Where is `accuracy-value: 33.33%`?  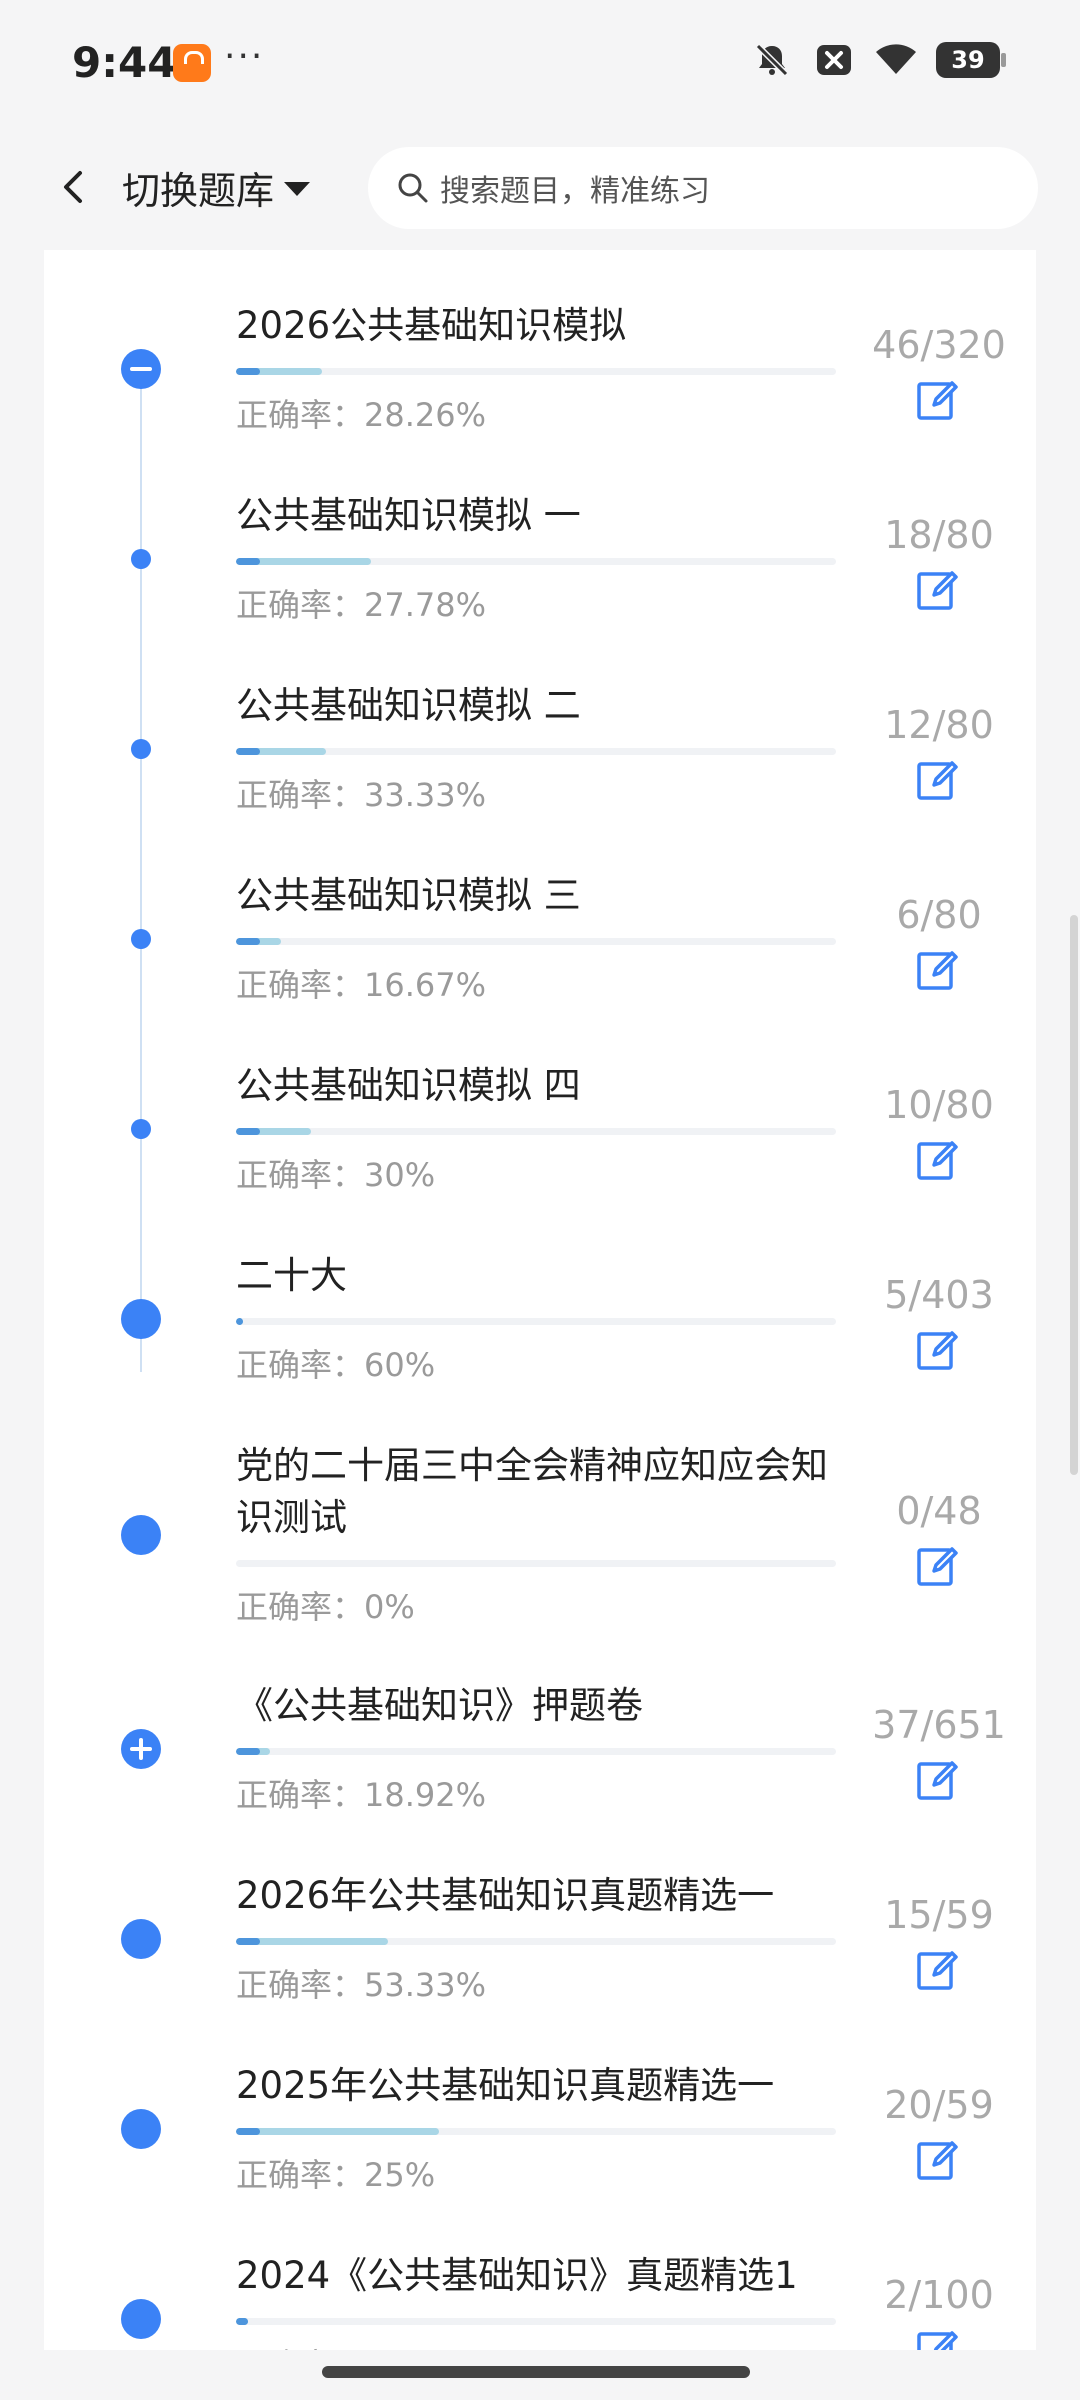
accuracy-value: 33.33% is located at coordinates (425, 795).